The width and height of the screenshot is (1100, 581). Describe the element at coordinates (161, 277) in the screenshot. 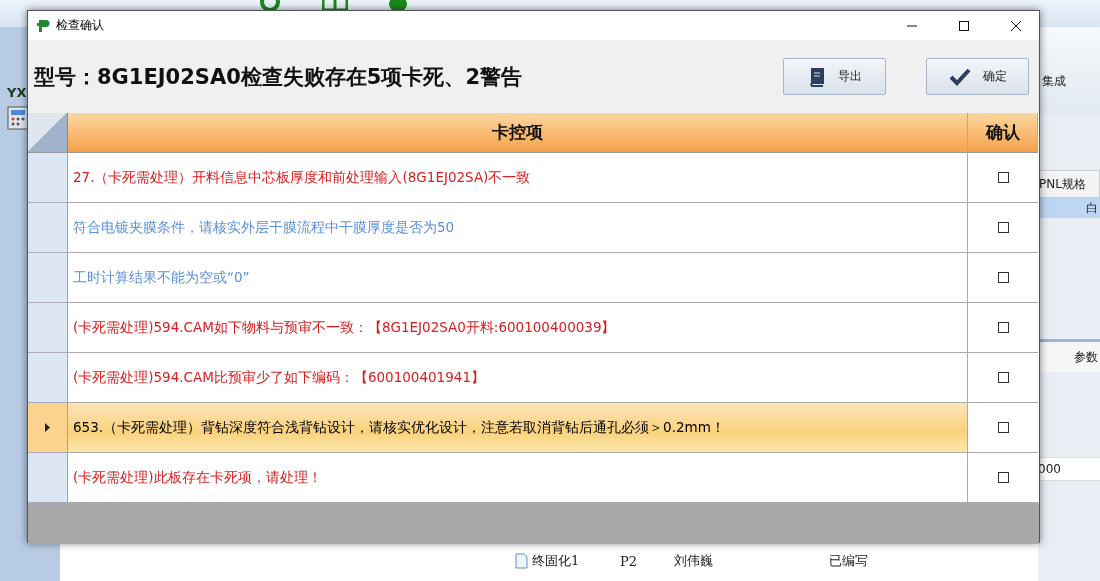

I see `check-message: 工时计算结果不能为空或“0”` at that location.